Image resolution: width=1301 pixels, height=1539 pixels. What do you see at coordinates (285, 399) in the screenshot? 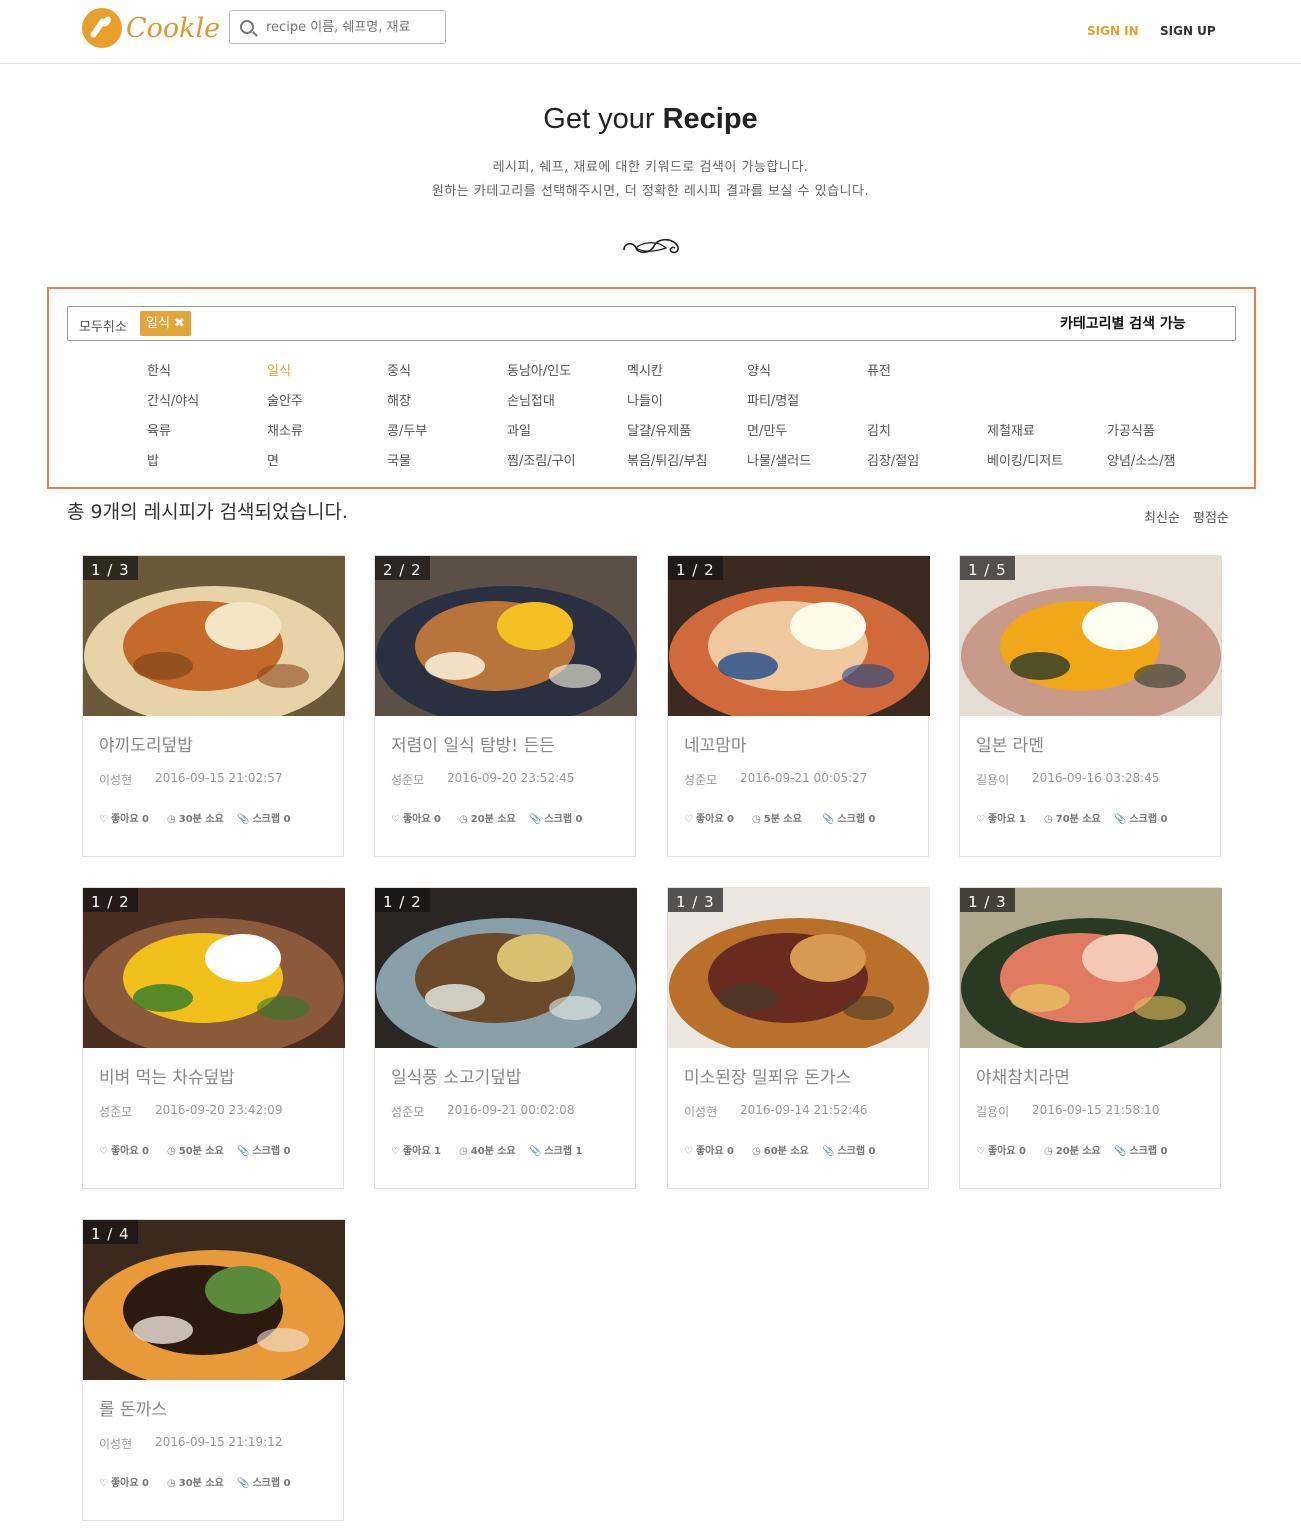
I see `category-1-1: 술안주` at bounding box center [285, 399].